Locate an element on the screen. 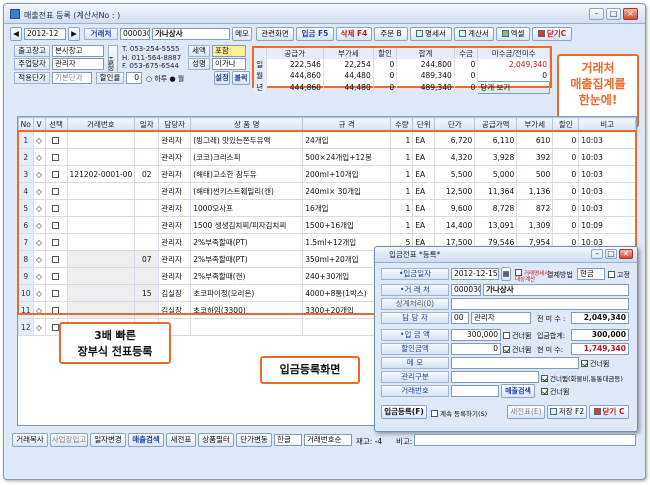  grid-cell: (해태)썬키스트훼밀리(캔) is located at coordinates (247, 191).